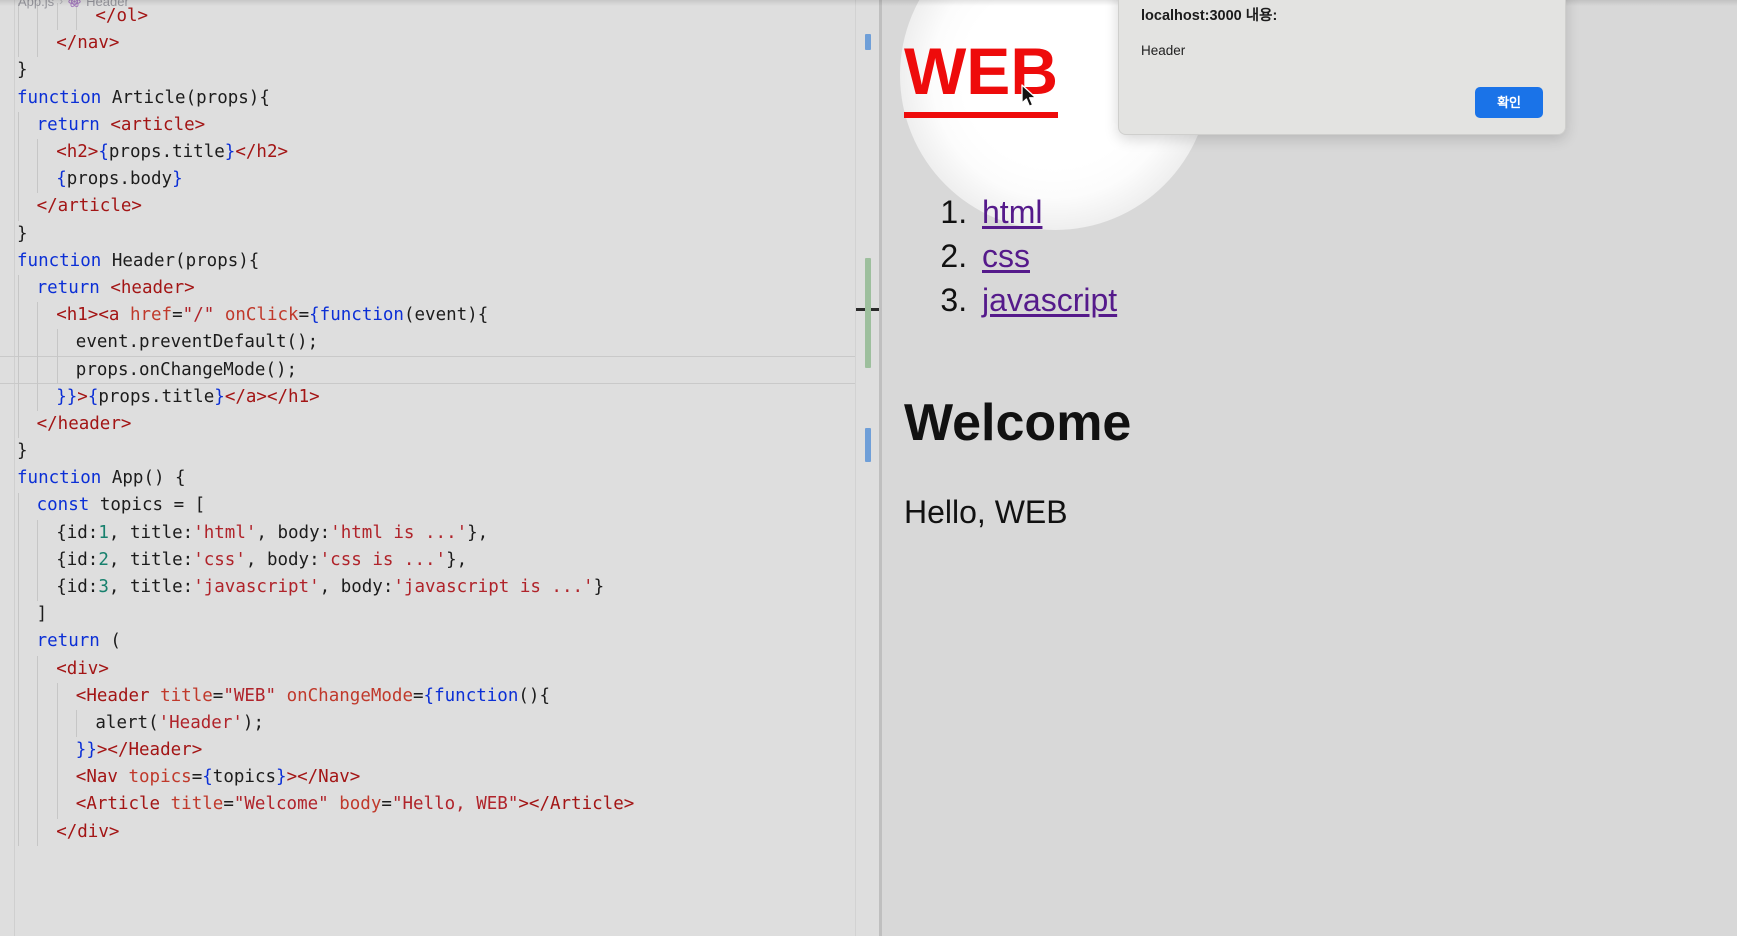  I want to click on code-token: ></Article>, so click(576, 804).